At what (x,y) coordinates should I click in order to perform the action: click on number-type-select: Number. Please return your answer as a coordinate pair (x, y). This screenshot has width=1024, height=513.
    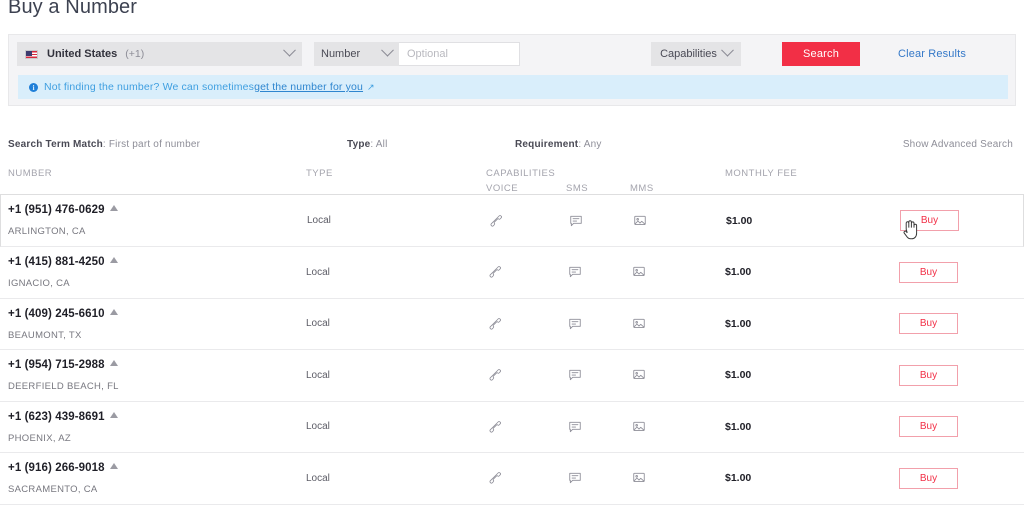
    Looking at the image, I should click on (356, 54).